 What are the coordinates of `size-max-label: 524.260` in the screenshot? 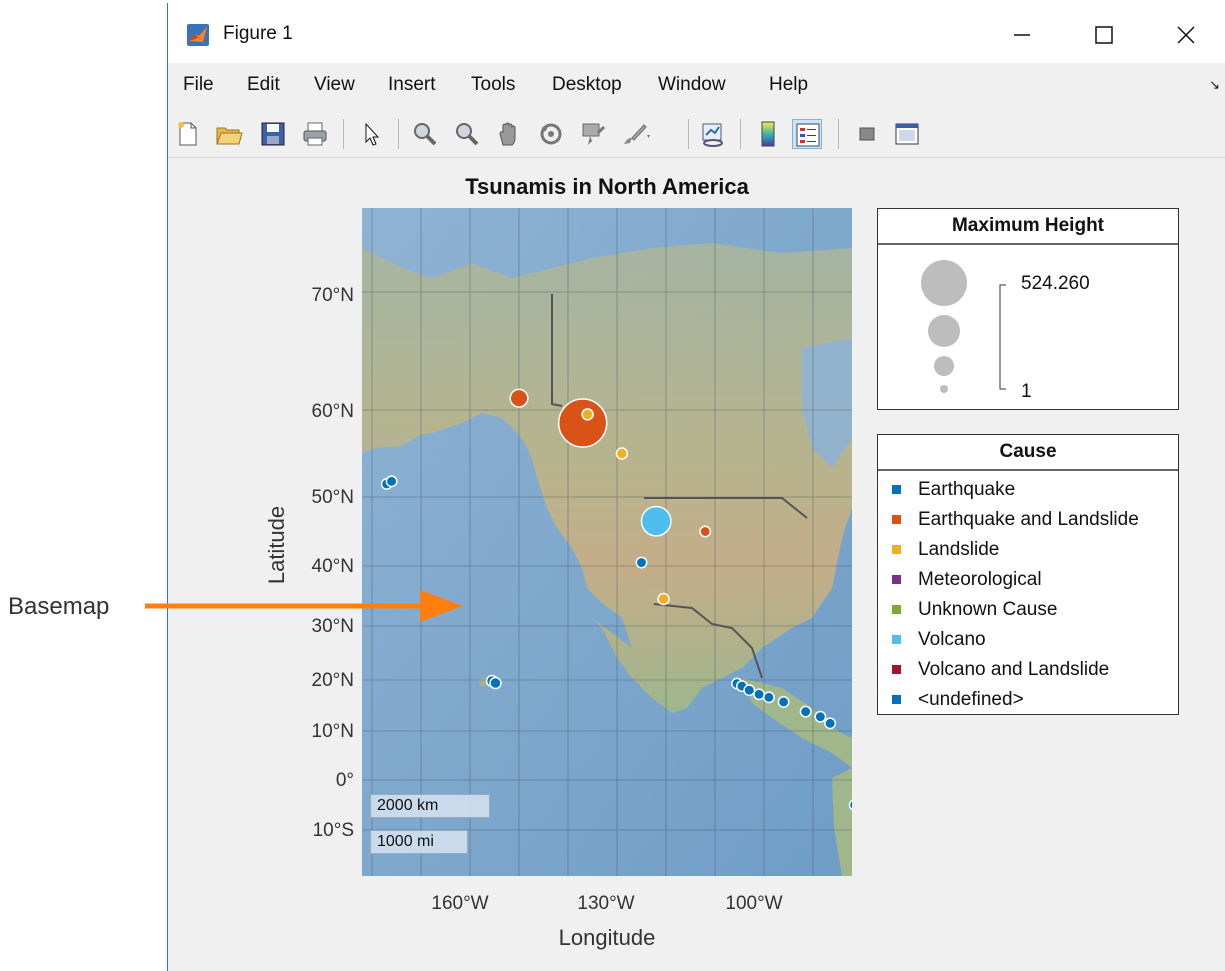 It's located at (1055, 283).